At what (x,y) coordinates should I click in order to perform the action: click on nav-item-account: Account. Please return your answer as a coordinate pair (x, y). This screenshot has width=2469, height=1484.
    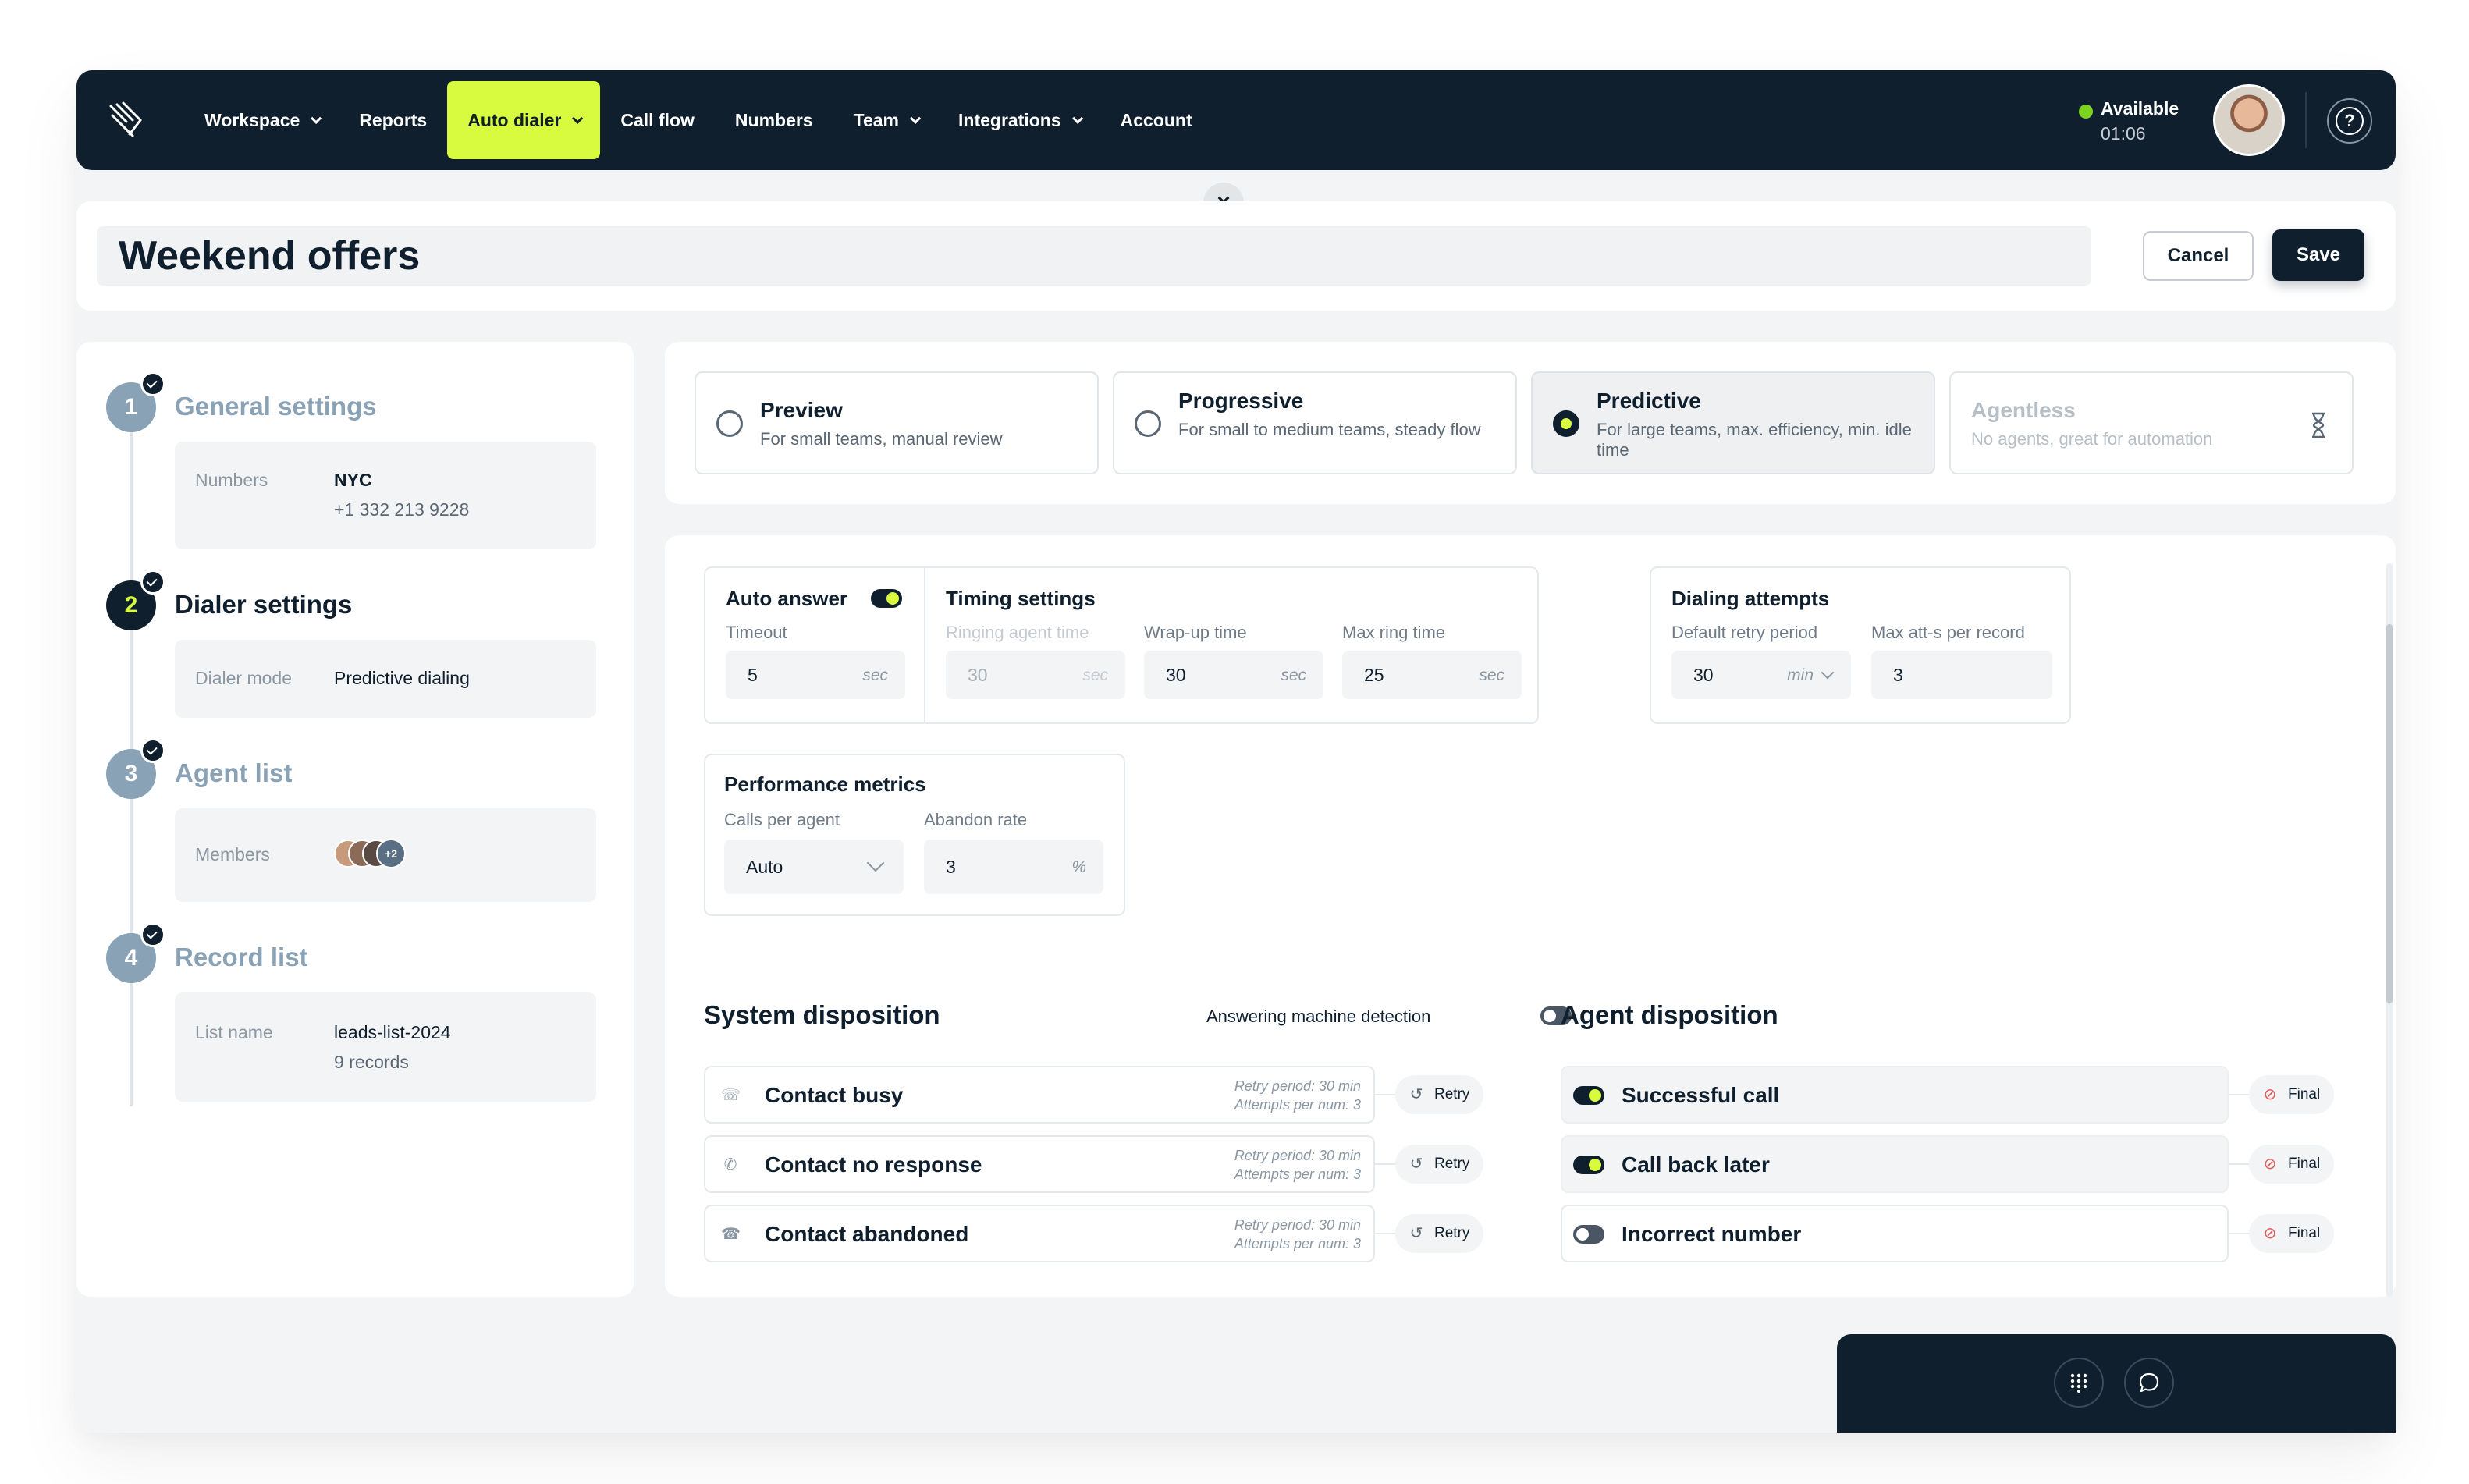
    Looking at the image, I should click on (1156, 120).